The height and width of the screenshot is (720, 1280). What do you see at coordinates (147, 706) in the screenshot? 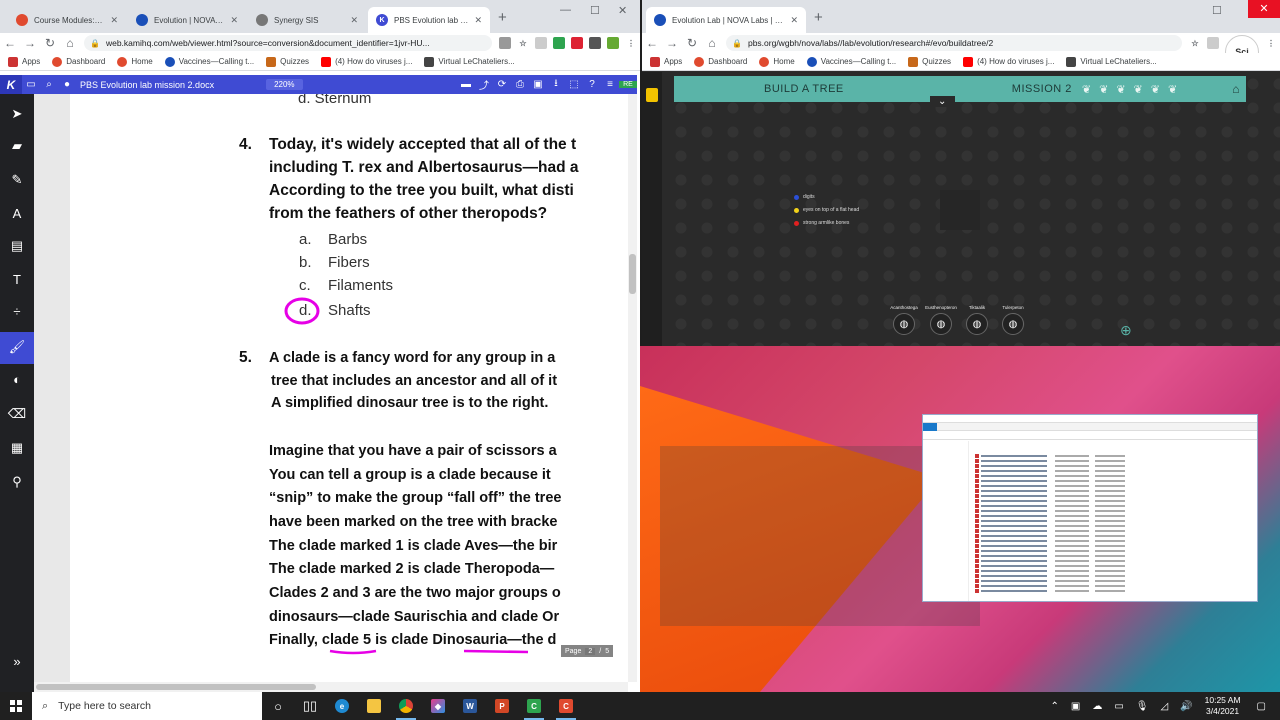
I see `taskbar-search-box: ⌕ Type here to search` at bounding box center [147, 706].